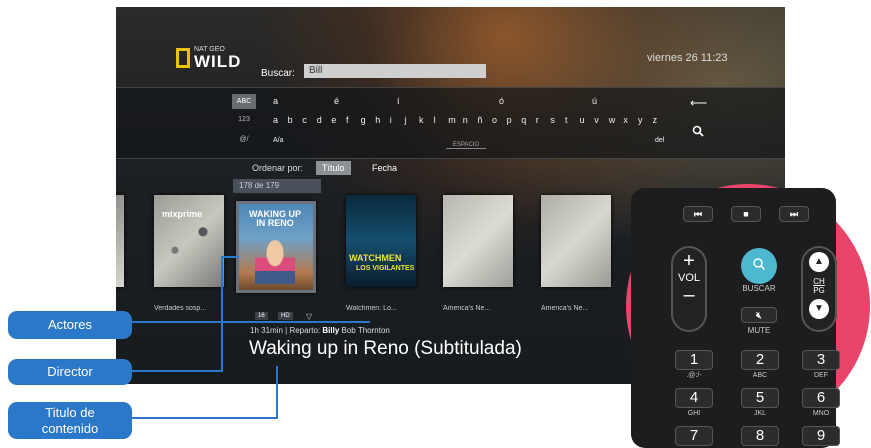  What do you see at coordinates (655, 120) in the screenshot?
I see `kb-key: z` at bounding box center [655, 120].